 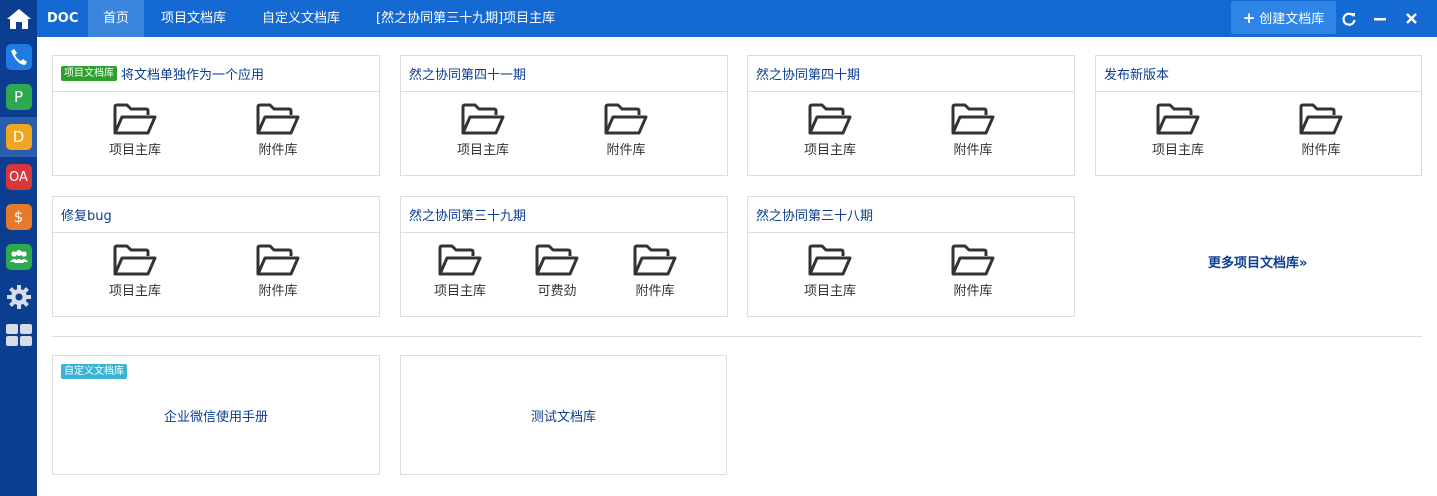 I want to click on home-icon, so click(x=18, y=18).